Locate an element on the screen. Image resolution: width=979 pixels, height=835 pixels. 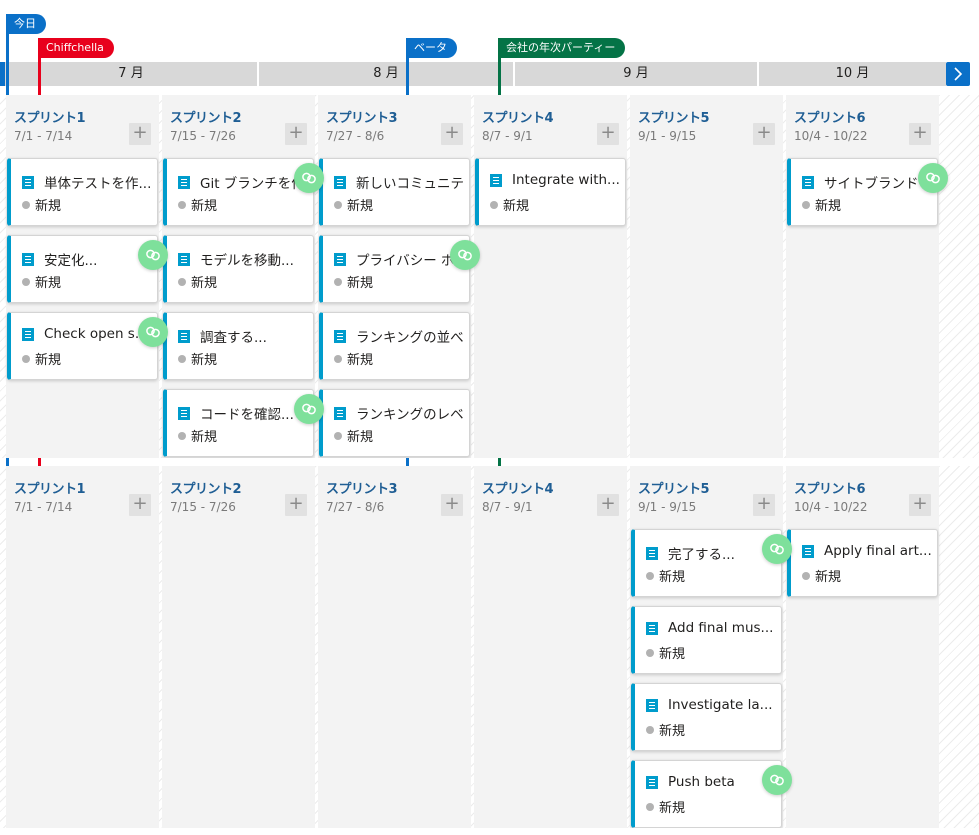
month-header: 7 月 8 月 9 月 10 月 is located at coordinates (489, 74).